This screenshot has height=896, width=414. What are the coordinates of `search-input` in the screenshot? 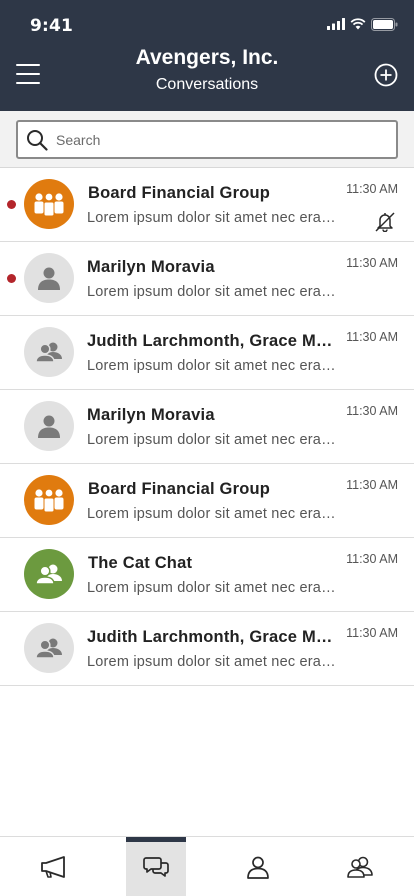 It's located at (221, 140).